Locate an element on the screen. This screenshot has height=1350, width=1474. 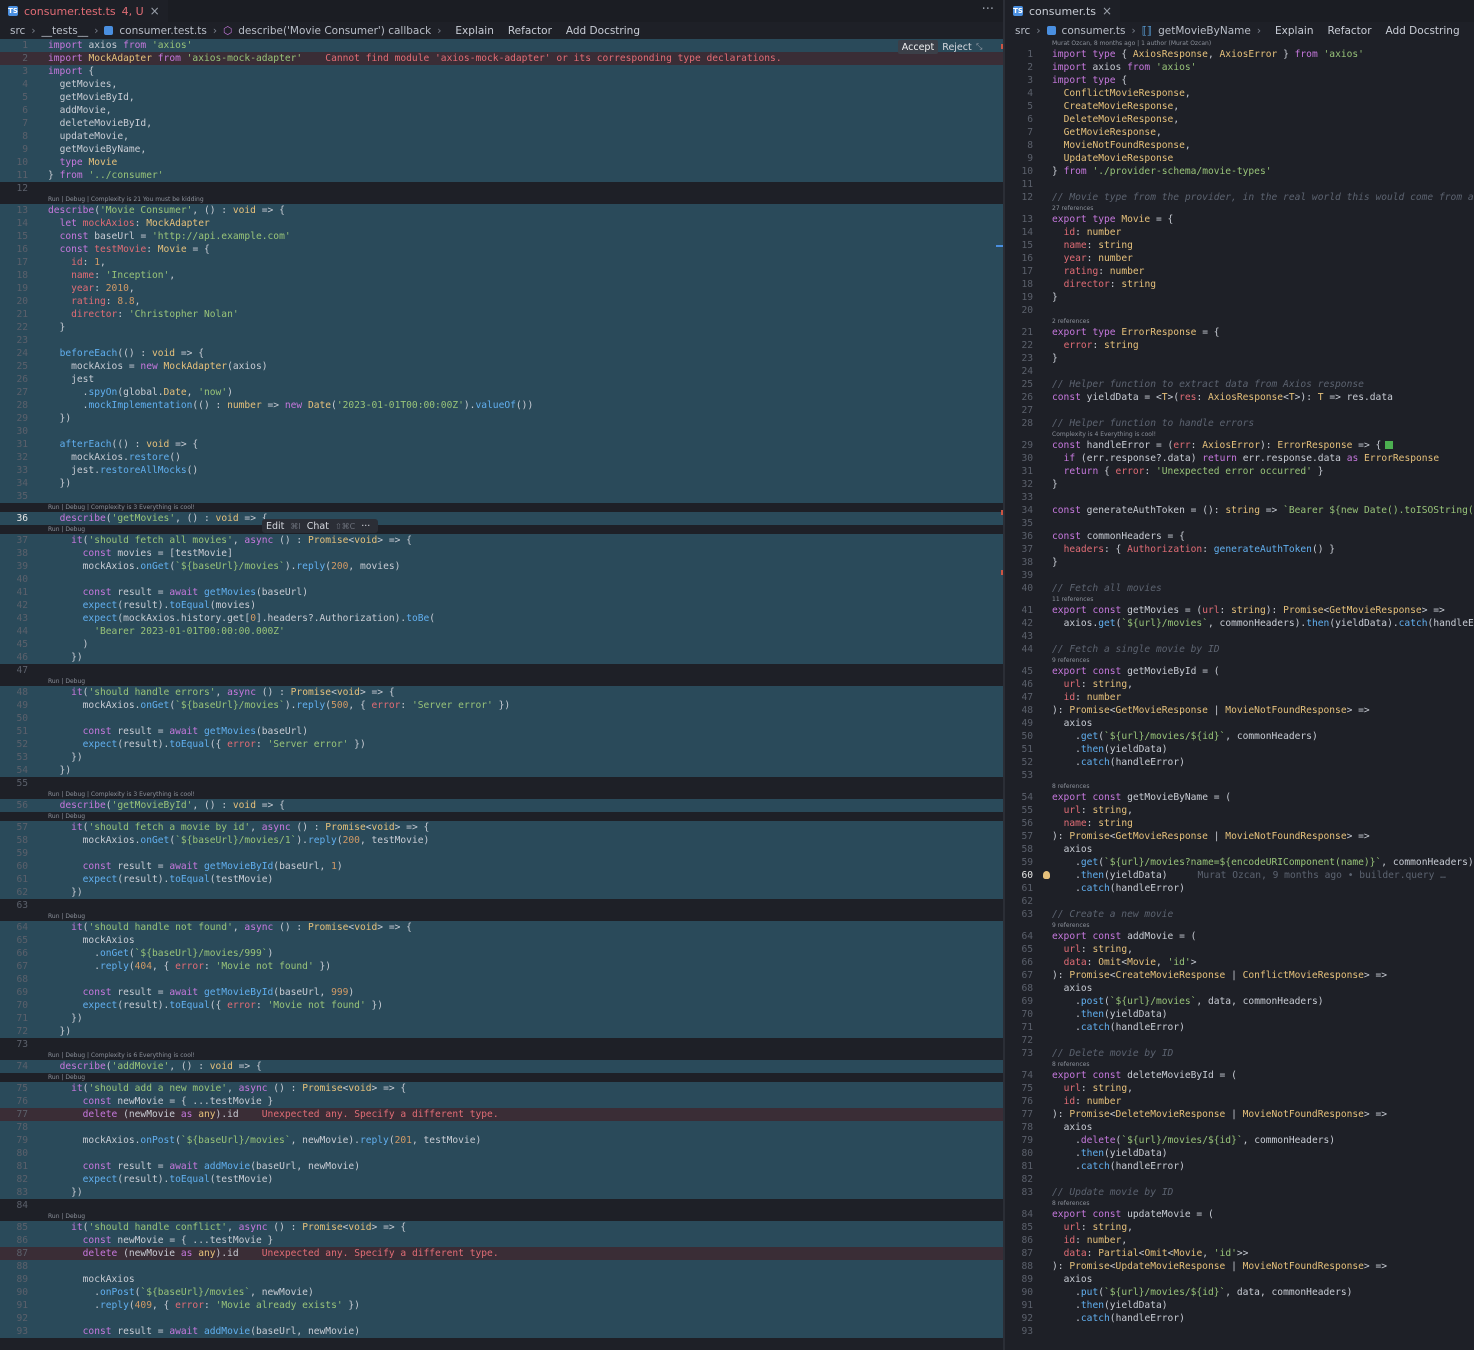
code-line: 4 ConflictMovieResponse, is located at coordinates (1239, 93).